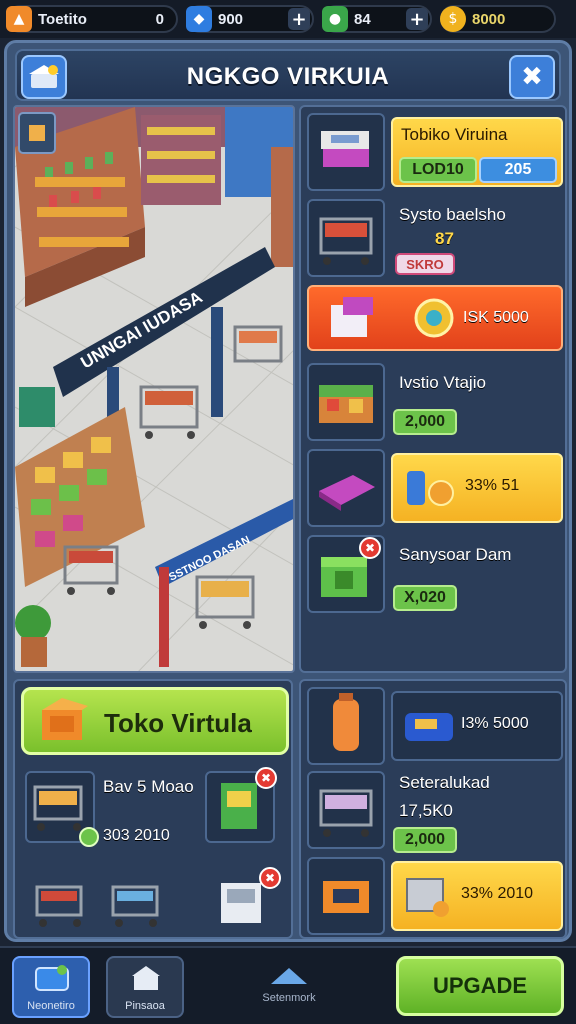  I want to click on list-item: 33% 2010, so click(435, 897).